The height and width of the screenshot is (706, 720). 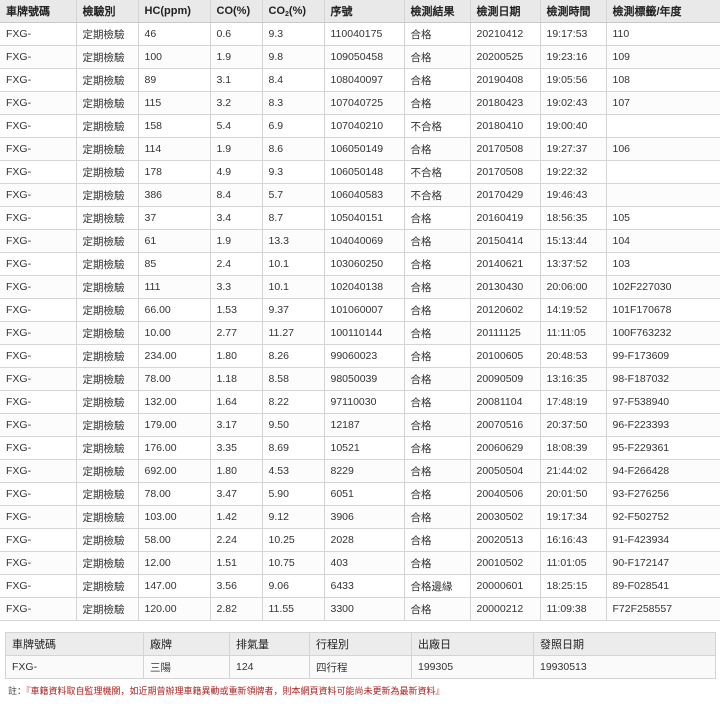 I want to click on cell-co: 1.18, so click(x=236, y=379).